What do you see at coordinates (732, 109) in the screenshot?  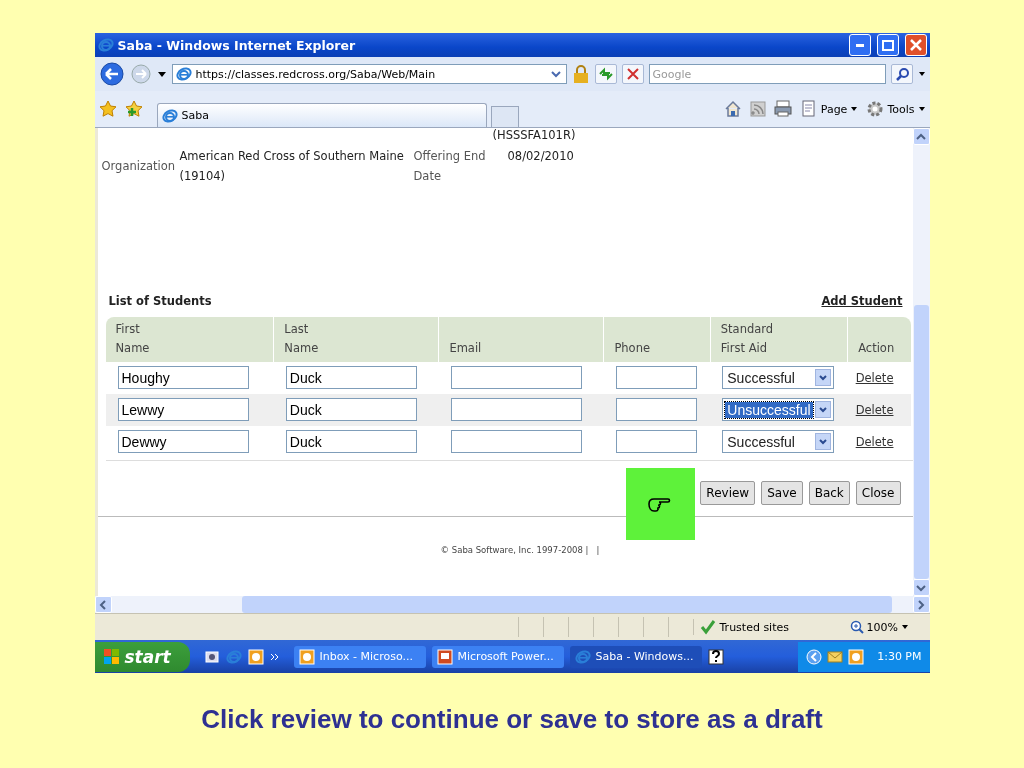 I see `home-icon` at bounding box center [732, 109].